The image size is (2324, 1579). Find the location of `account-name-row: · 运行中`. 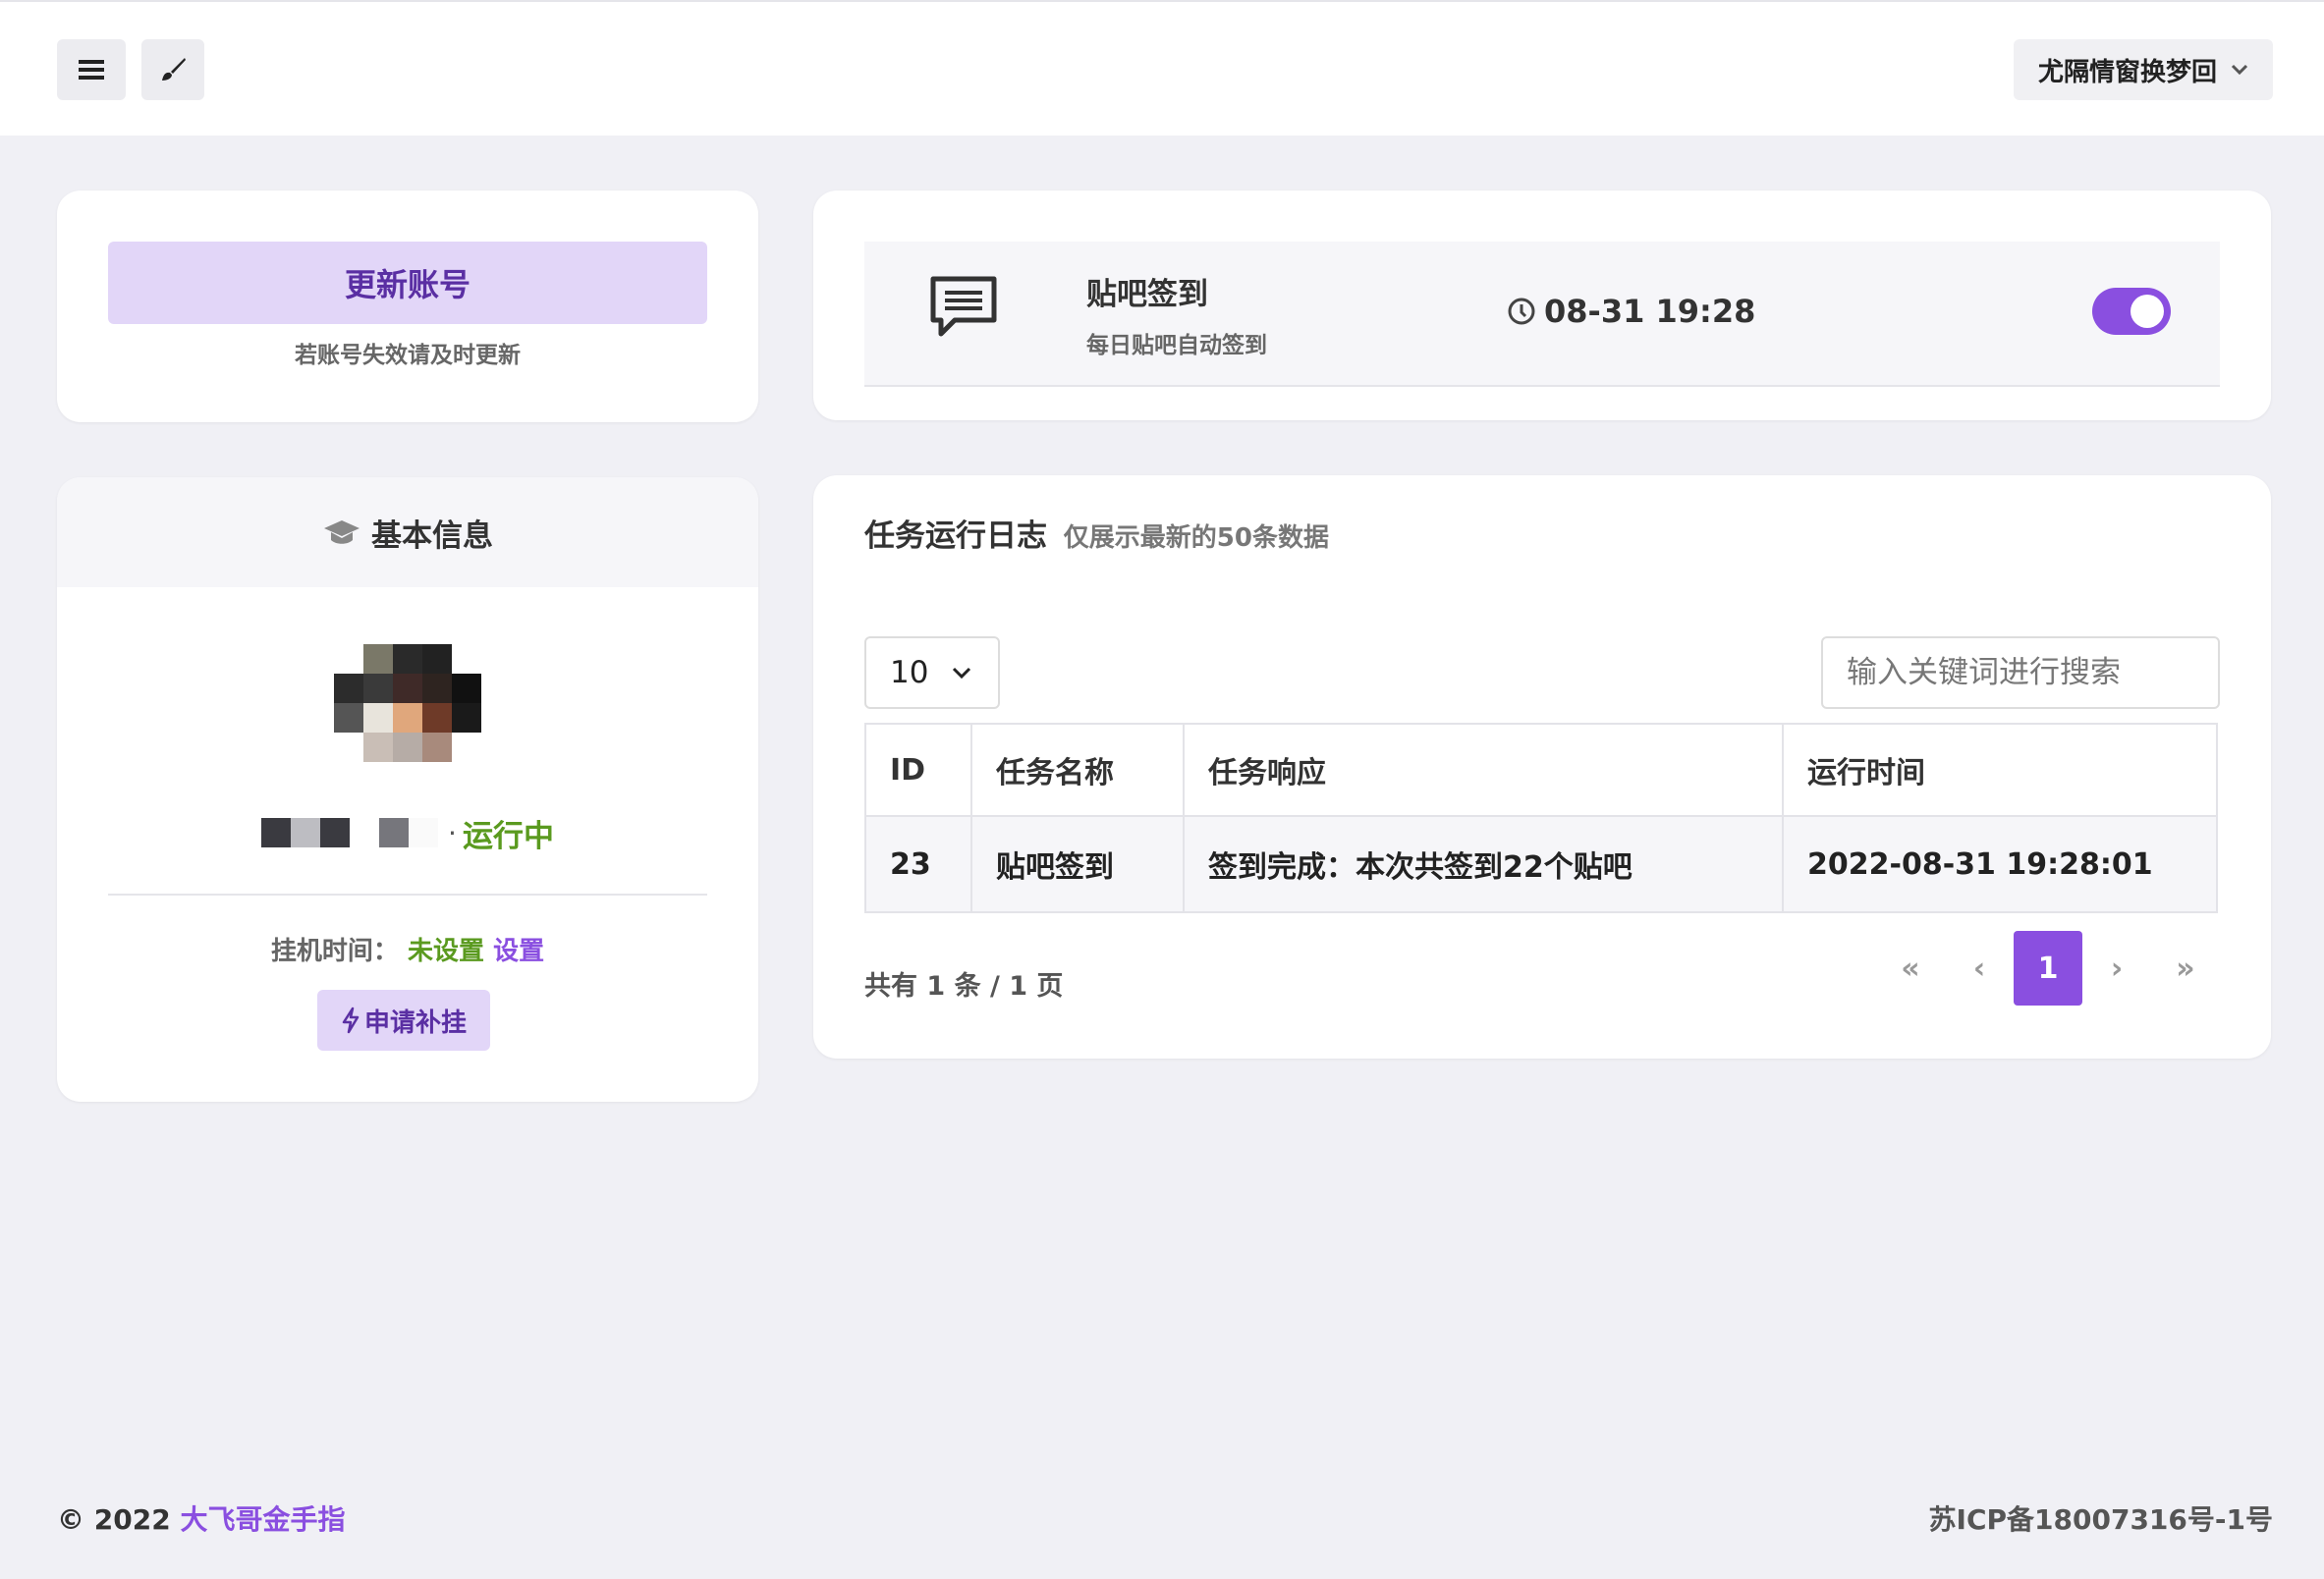

account-name-row: · 运行中 is located at coordinates (407, 832).